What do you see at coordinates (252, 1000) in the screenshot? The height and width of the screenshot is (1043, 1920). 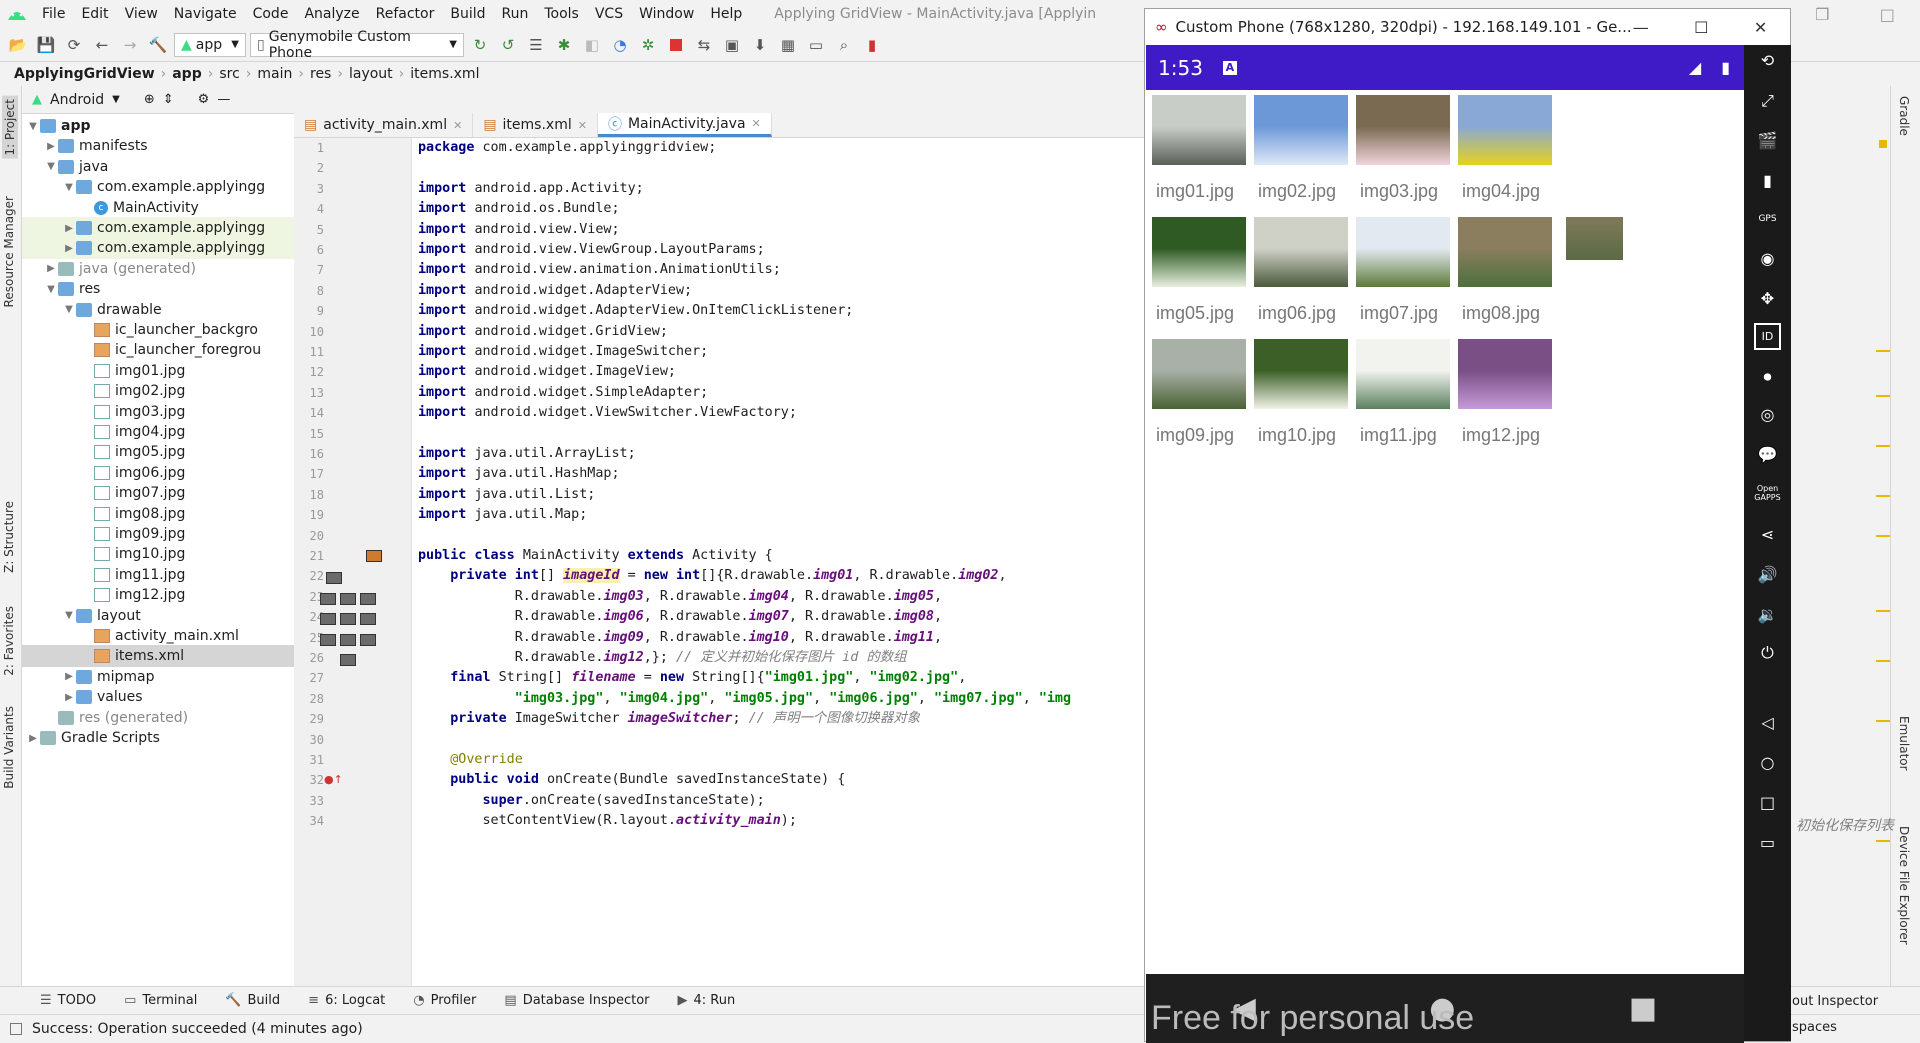 I see `tool-tab-build: 🔨 Build` at bounding box center [252, 1000].